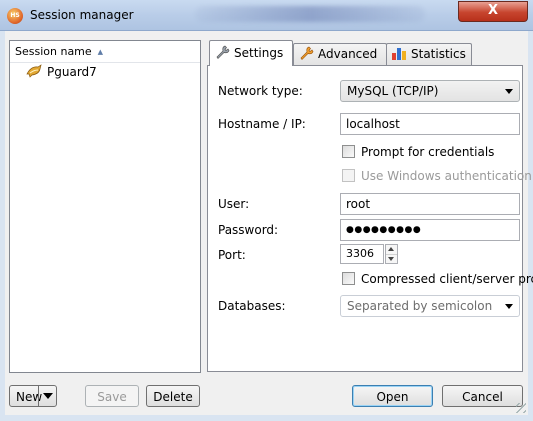 Image resolution: width=533 pixels, height=421 pixels. I want to click on checkbox-label: Prompt for credentials, so click(428, 152).